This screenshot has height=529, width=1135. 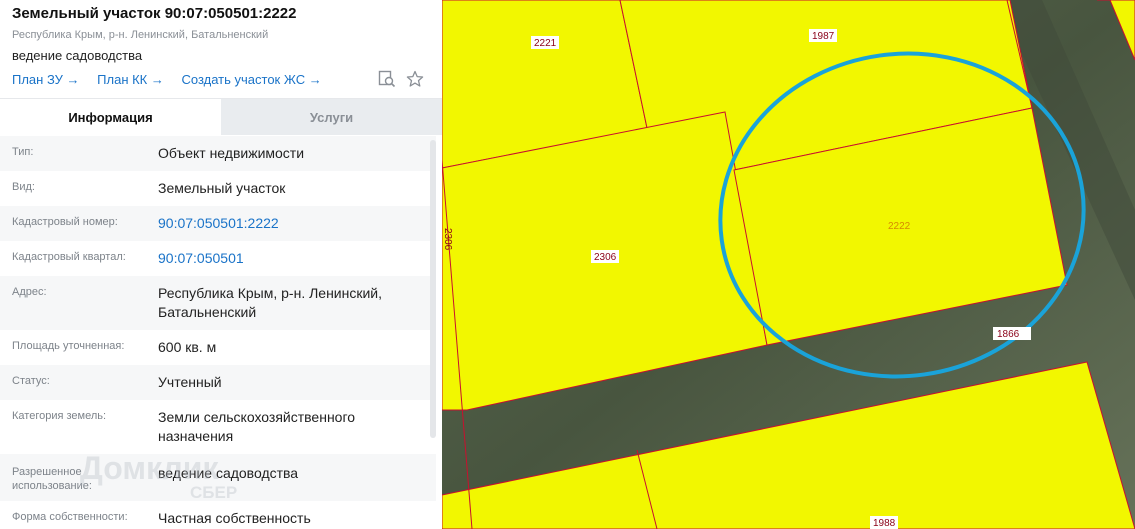 What do you see at coordinates (234, 518) in the screenshot?
I see `row-value: Частная собственность` at bounding box center [234, 518].